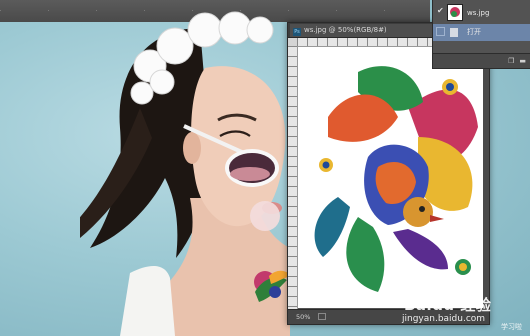 Image resolution: width=530 pixels, height=336 pixels. I want to click on layers-panel-footer: ❐ ▬, so click(481, 60).